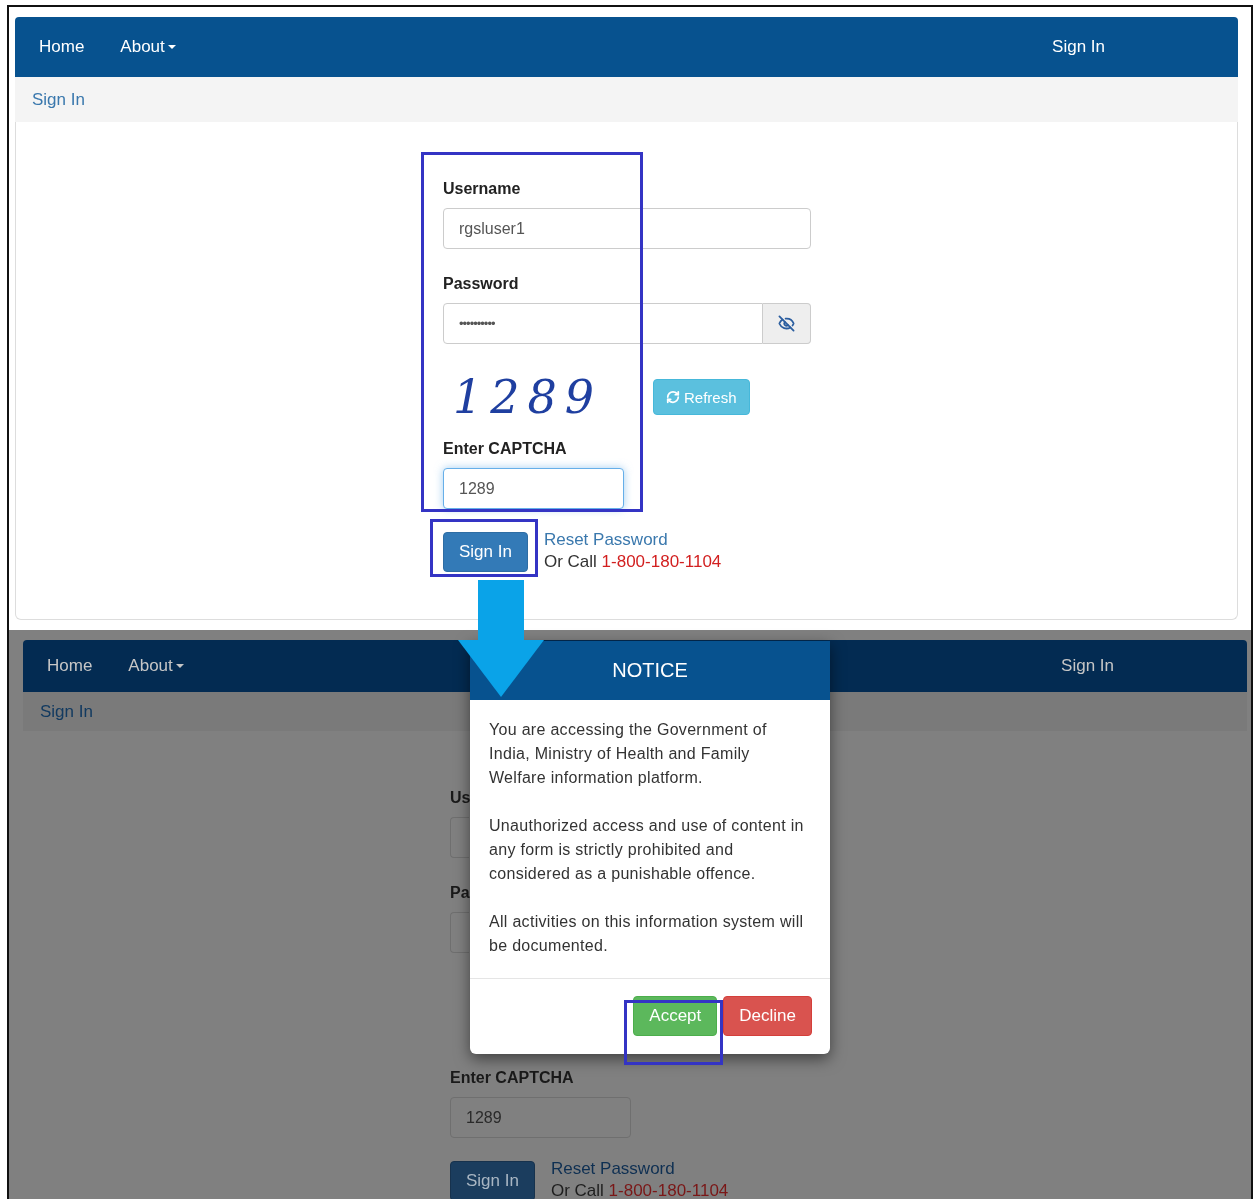 This screenshot has height=1199, width=1255. I want to click on notice-paragraph: Unauthorized access and use of content in any form is strictly prohibited and considered as a punishable offence., so click(647, 850).